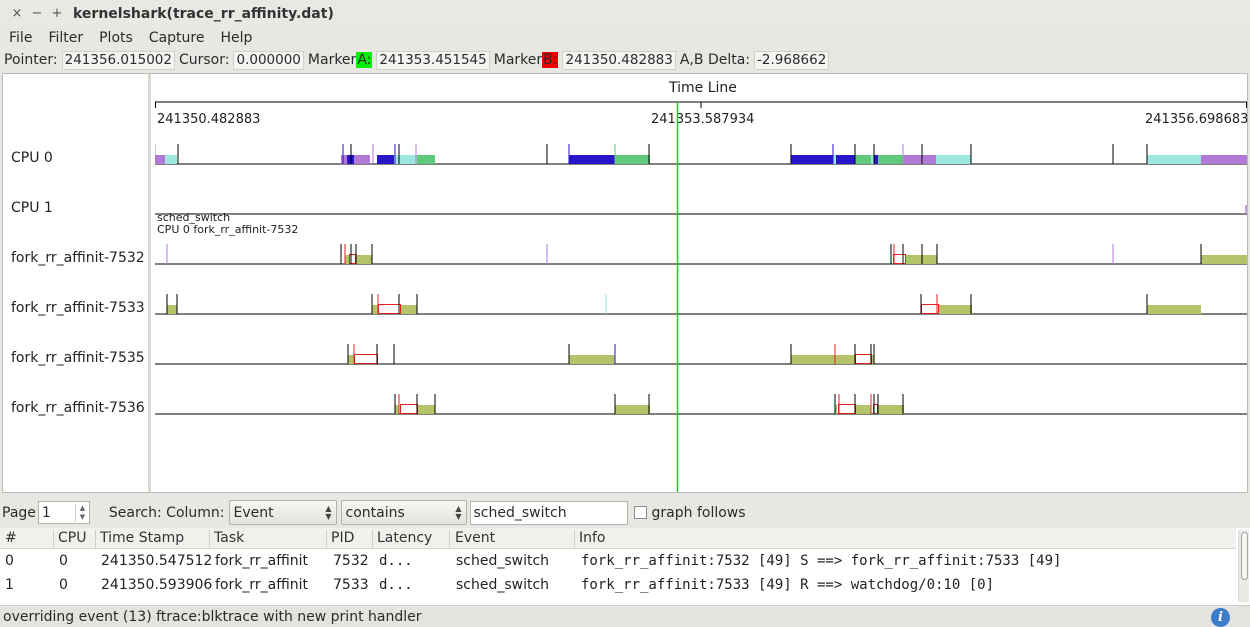 This screenshot has height=627, width=1250. I want to click on table-scrollbar-thumb, so click(1244, 556).